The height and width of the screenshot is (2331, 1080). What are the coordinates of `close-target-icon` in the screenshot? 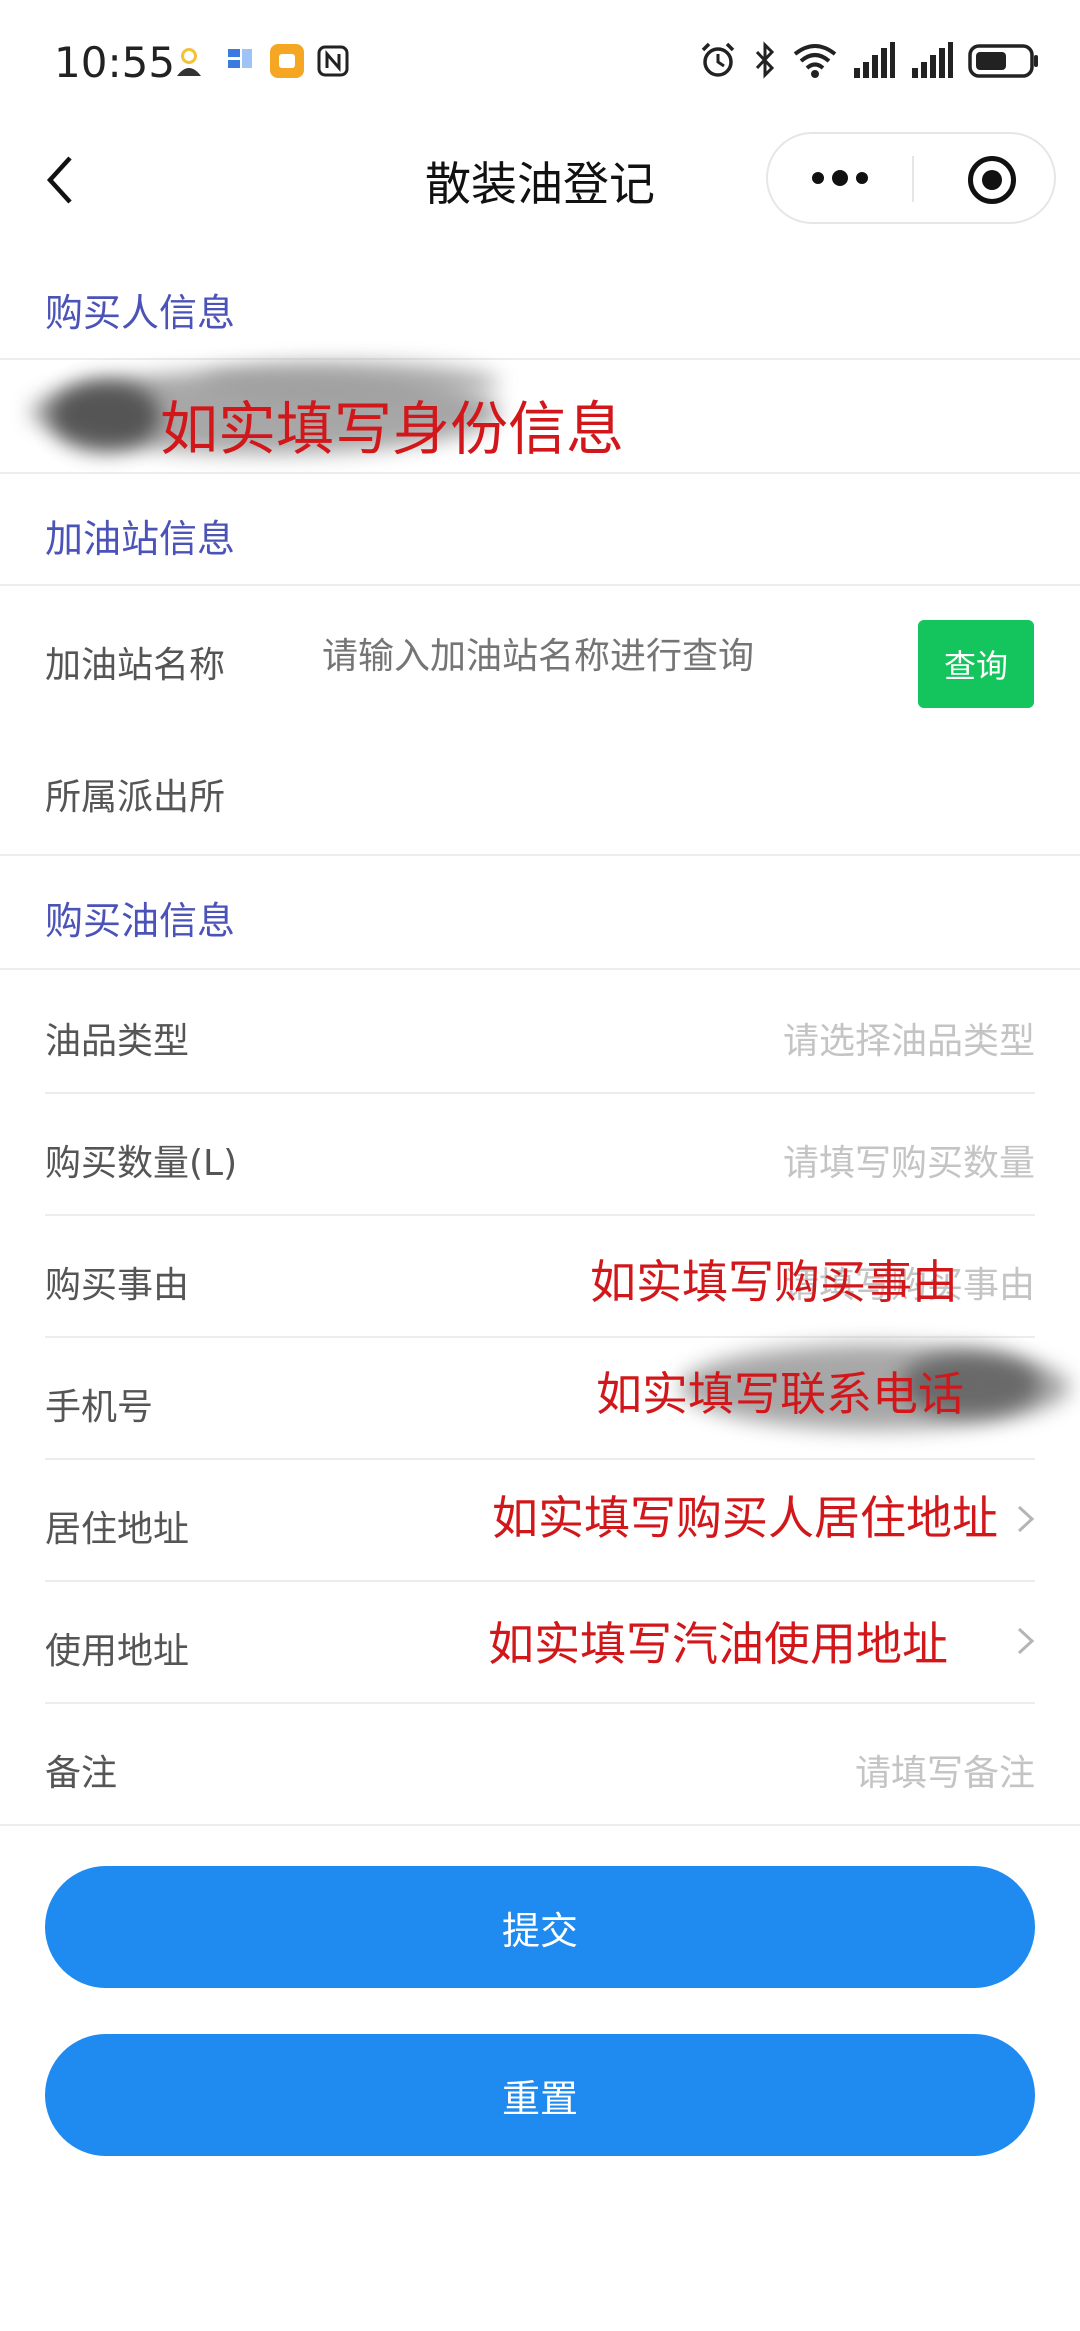 It's located at (992, 180).